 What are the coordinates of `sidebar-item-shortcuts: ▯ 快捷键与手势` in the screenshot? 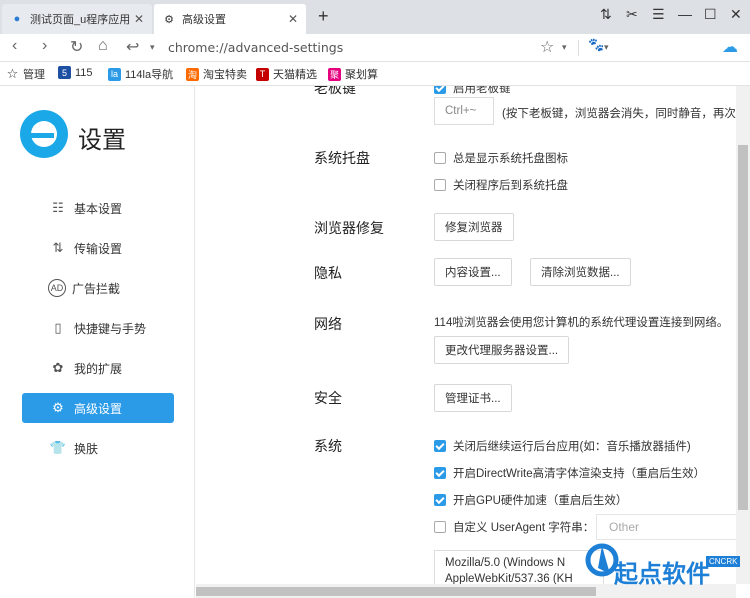 It's located at (98, 328).